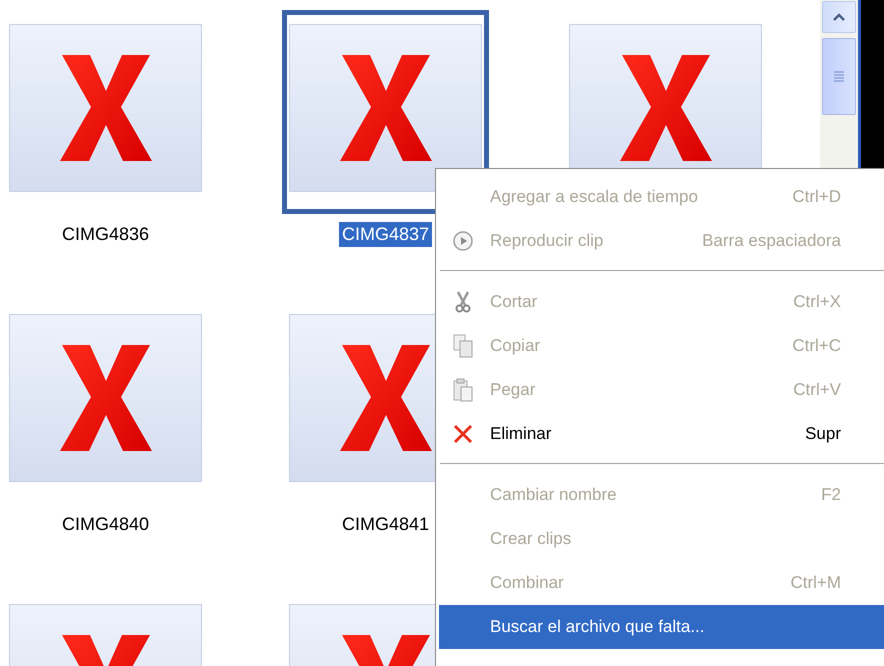 This screenshot has height=666, width=884. Describe the element at coordinates (105, 524) in the screenshot. I see `clip-name: CIMG4840` at that location.